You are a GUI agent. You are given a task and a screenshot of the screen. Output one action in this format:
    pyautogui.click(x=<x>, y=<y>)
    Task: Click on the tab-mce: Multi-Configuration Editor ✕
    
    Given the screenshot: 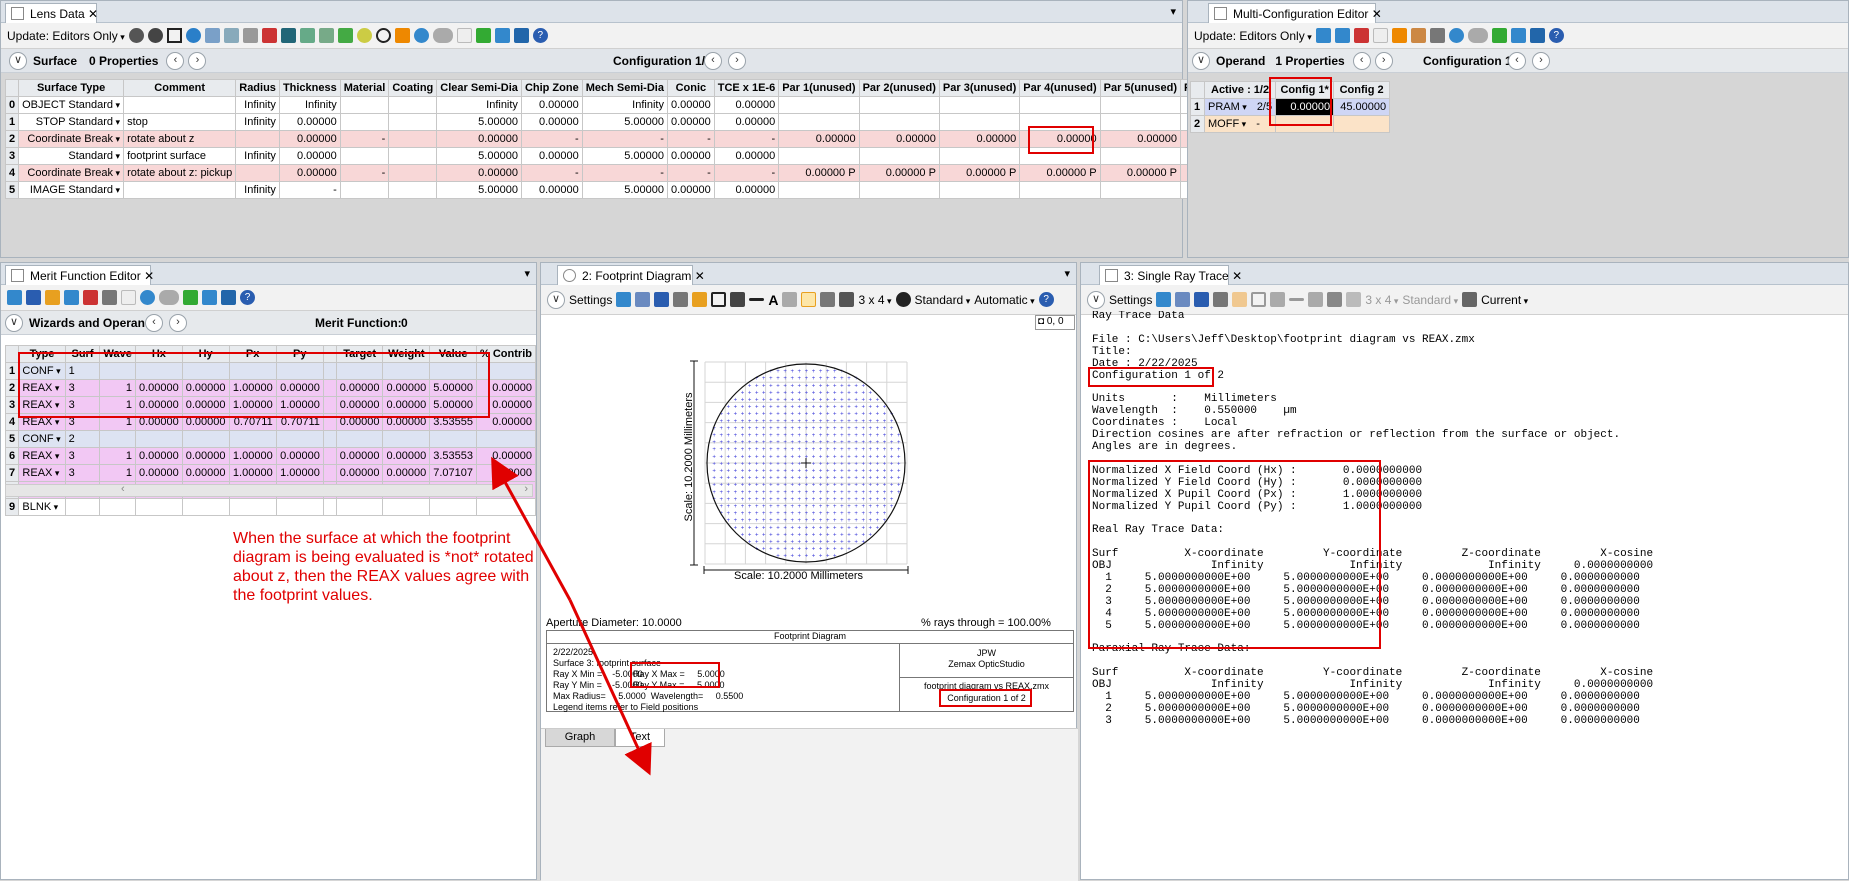 What is the action you would take?
    pyautogui.click(x=1295, y=13)
    